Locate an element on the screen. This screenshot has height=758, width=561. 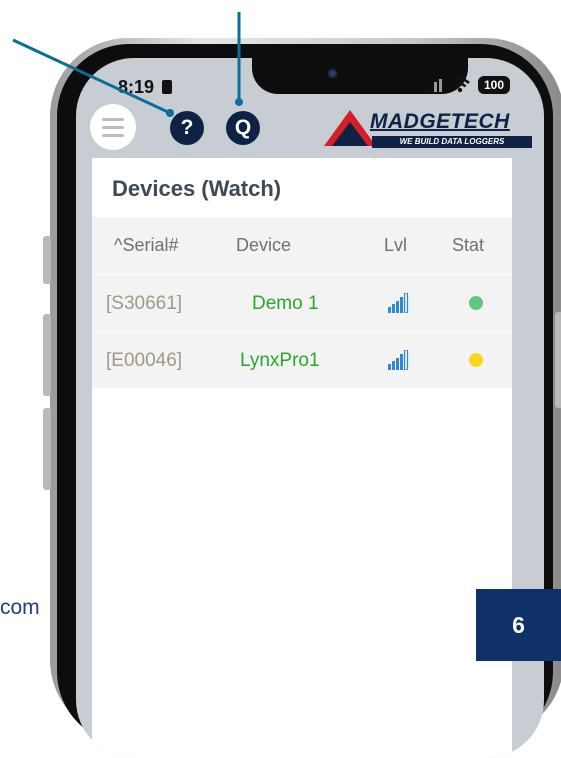
wifi-icon is located at coordinates (460, 85).